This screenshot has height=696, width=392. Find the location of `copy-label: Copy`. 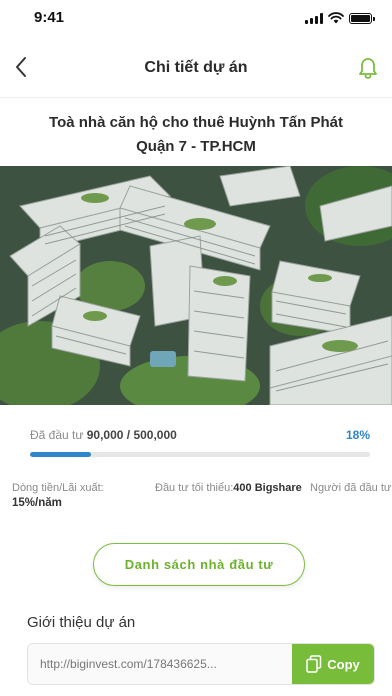

copy-label: Copy is located at coordinates (343, 664).